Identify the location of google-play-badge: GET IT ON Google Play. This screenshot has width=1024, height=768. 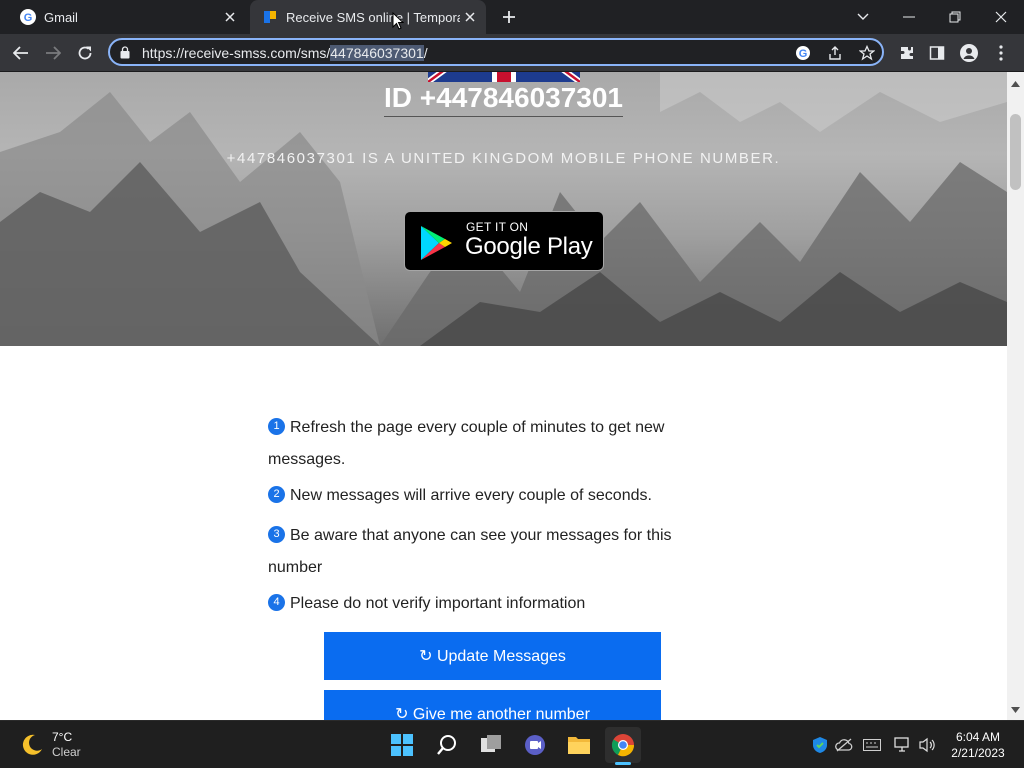
(504, 241).